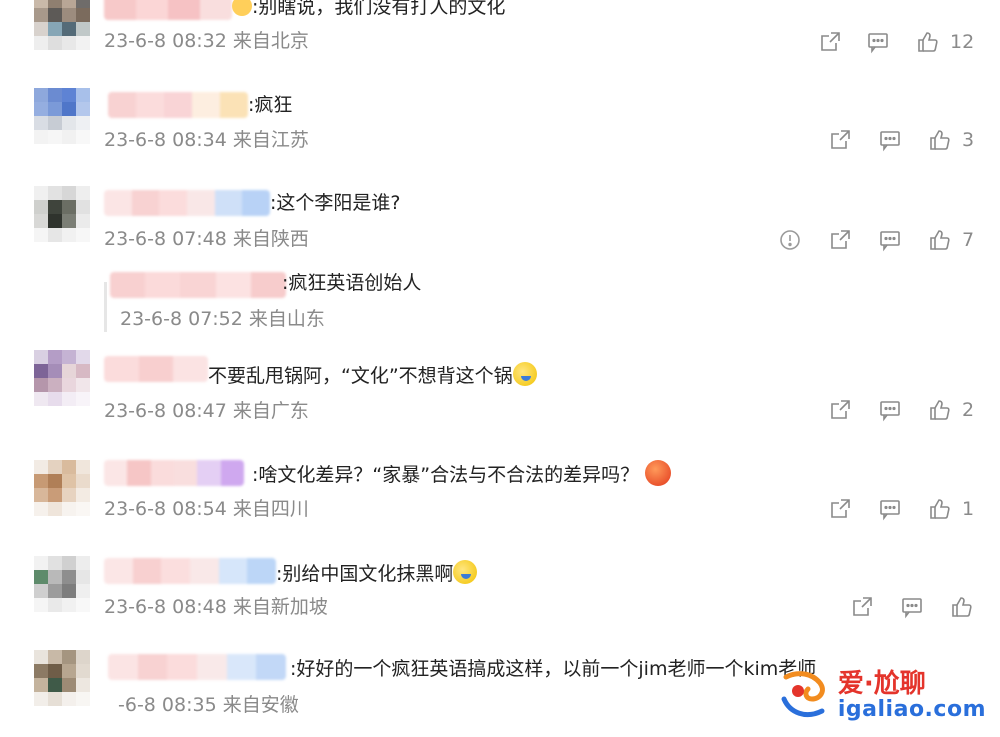 This screenshot has height=737, width=1000. What do you see at coordinates (968, 509) in the screenshot?
I see `like-count: 1` at bounding box center [968, 509].